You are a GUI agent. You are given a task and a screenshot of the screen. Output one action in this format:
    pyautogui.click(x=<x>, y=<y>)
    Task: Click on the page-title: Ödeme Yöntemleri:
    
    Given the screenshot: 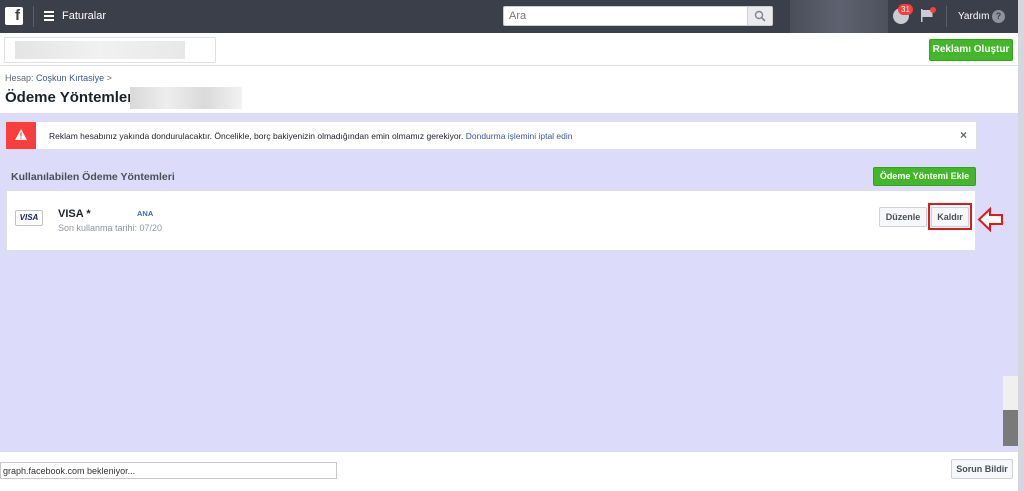 What is the action you would take?
    pyautogui.click(x=74, y=97)
    